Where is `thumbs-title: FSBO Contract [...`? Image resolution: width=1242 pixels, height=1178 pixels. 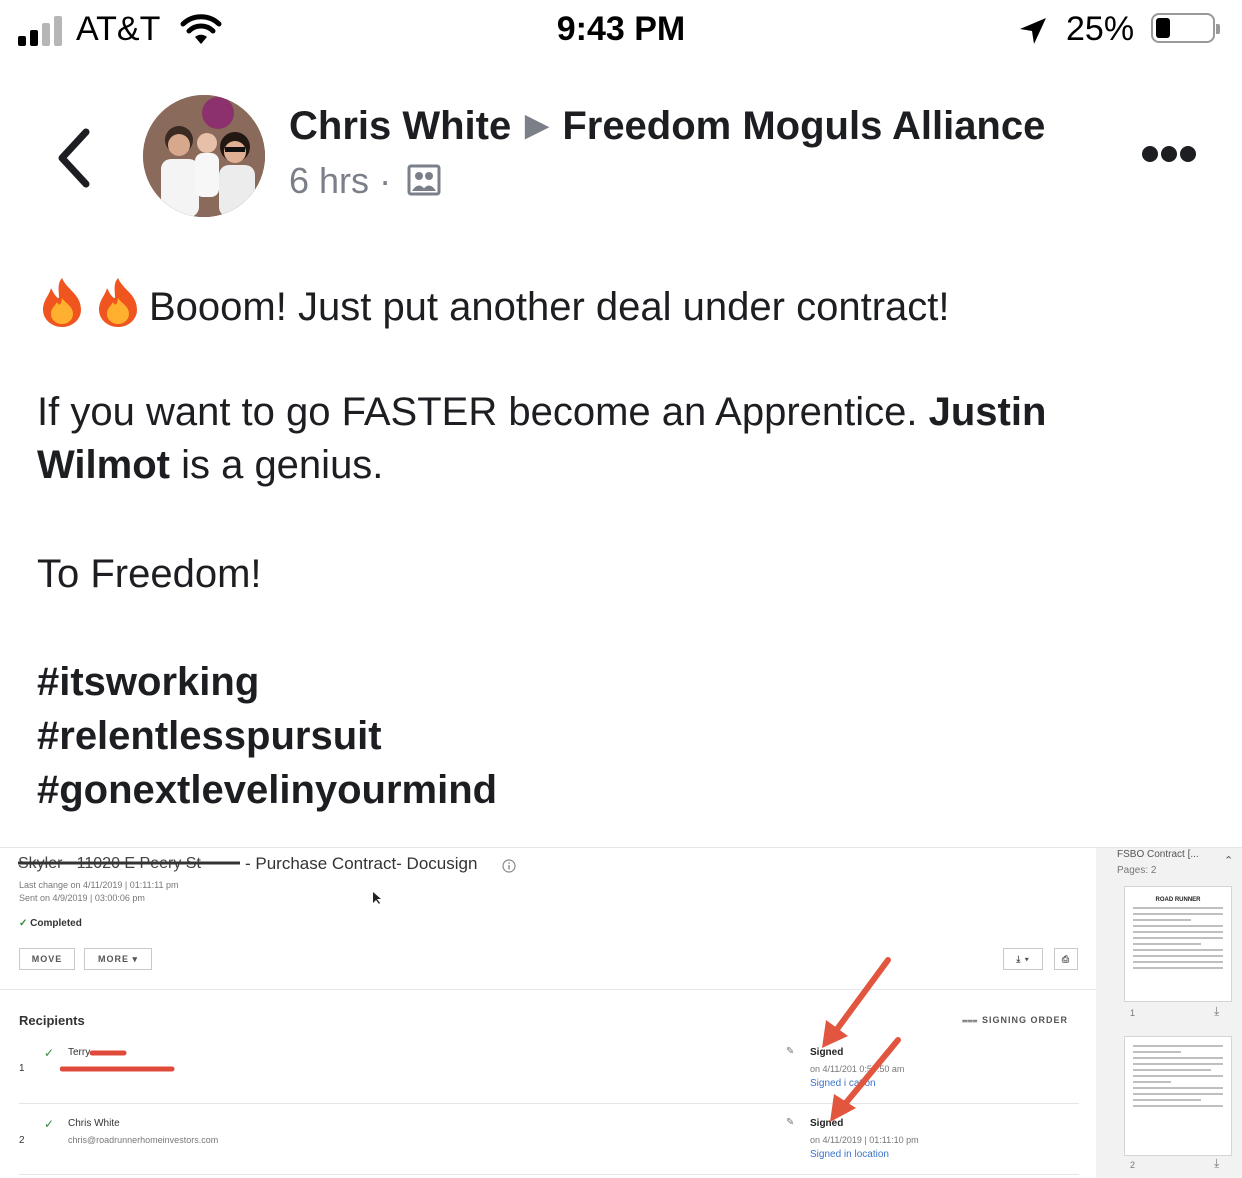
thumbs-title: FSBO Contract [... is located at coordinates (1158, 854).